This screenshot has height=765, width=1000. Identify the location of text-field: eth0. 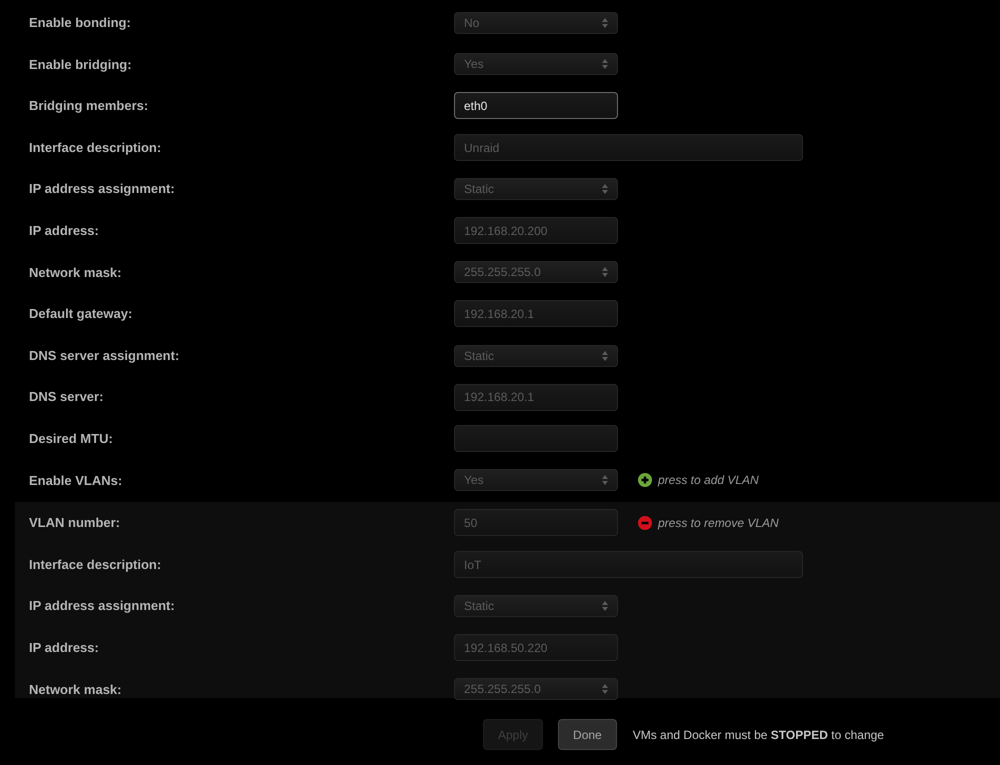
(536, 106).